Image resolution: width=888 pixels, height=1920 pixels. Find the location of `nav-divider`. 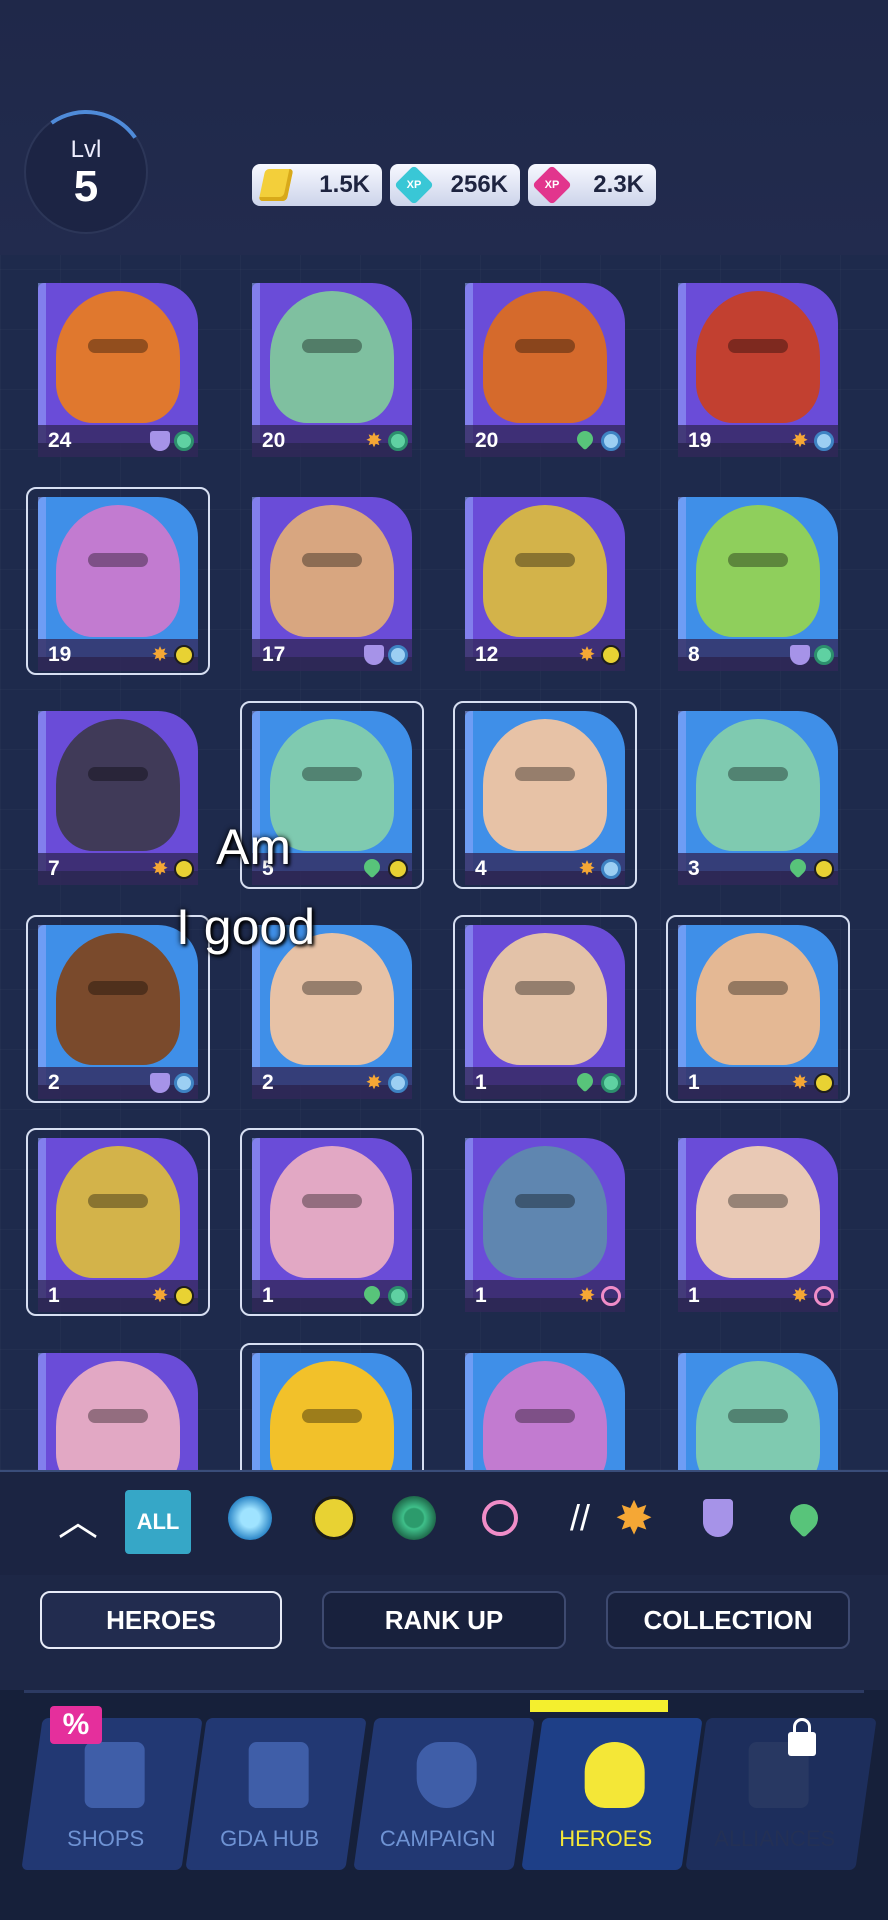

nav-divider is located at coordinates (444, 1691).